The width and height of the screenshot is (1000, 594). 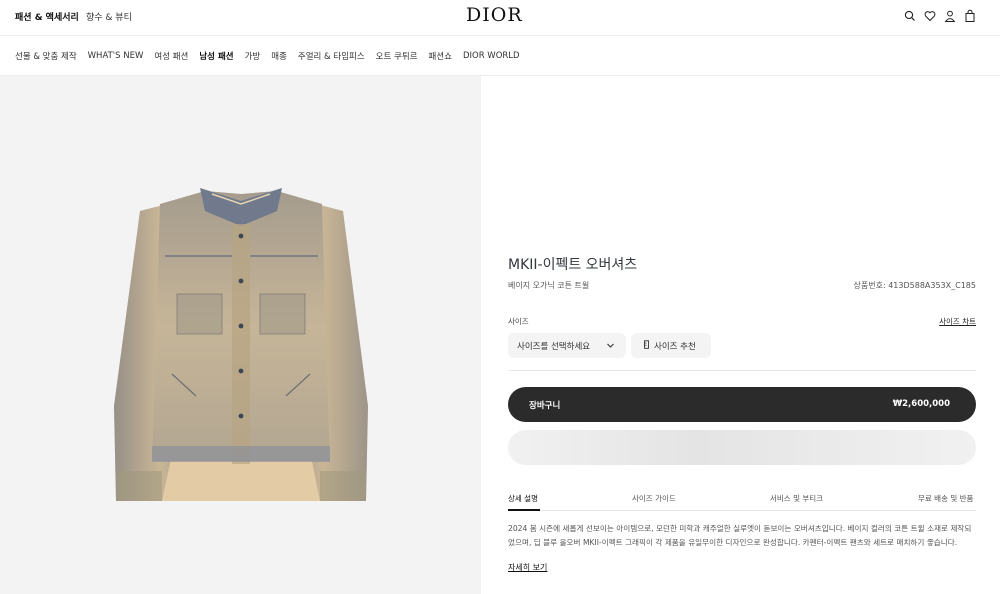 I want to click on divider, so click(x=742, y=370).